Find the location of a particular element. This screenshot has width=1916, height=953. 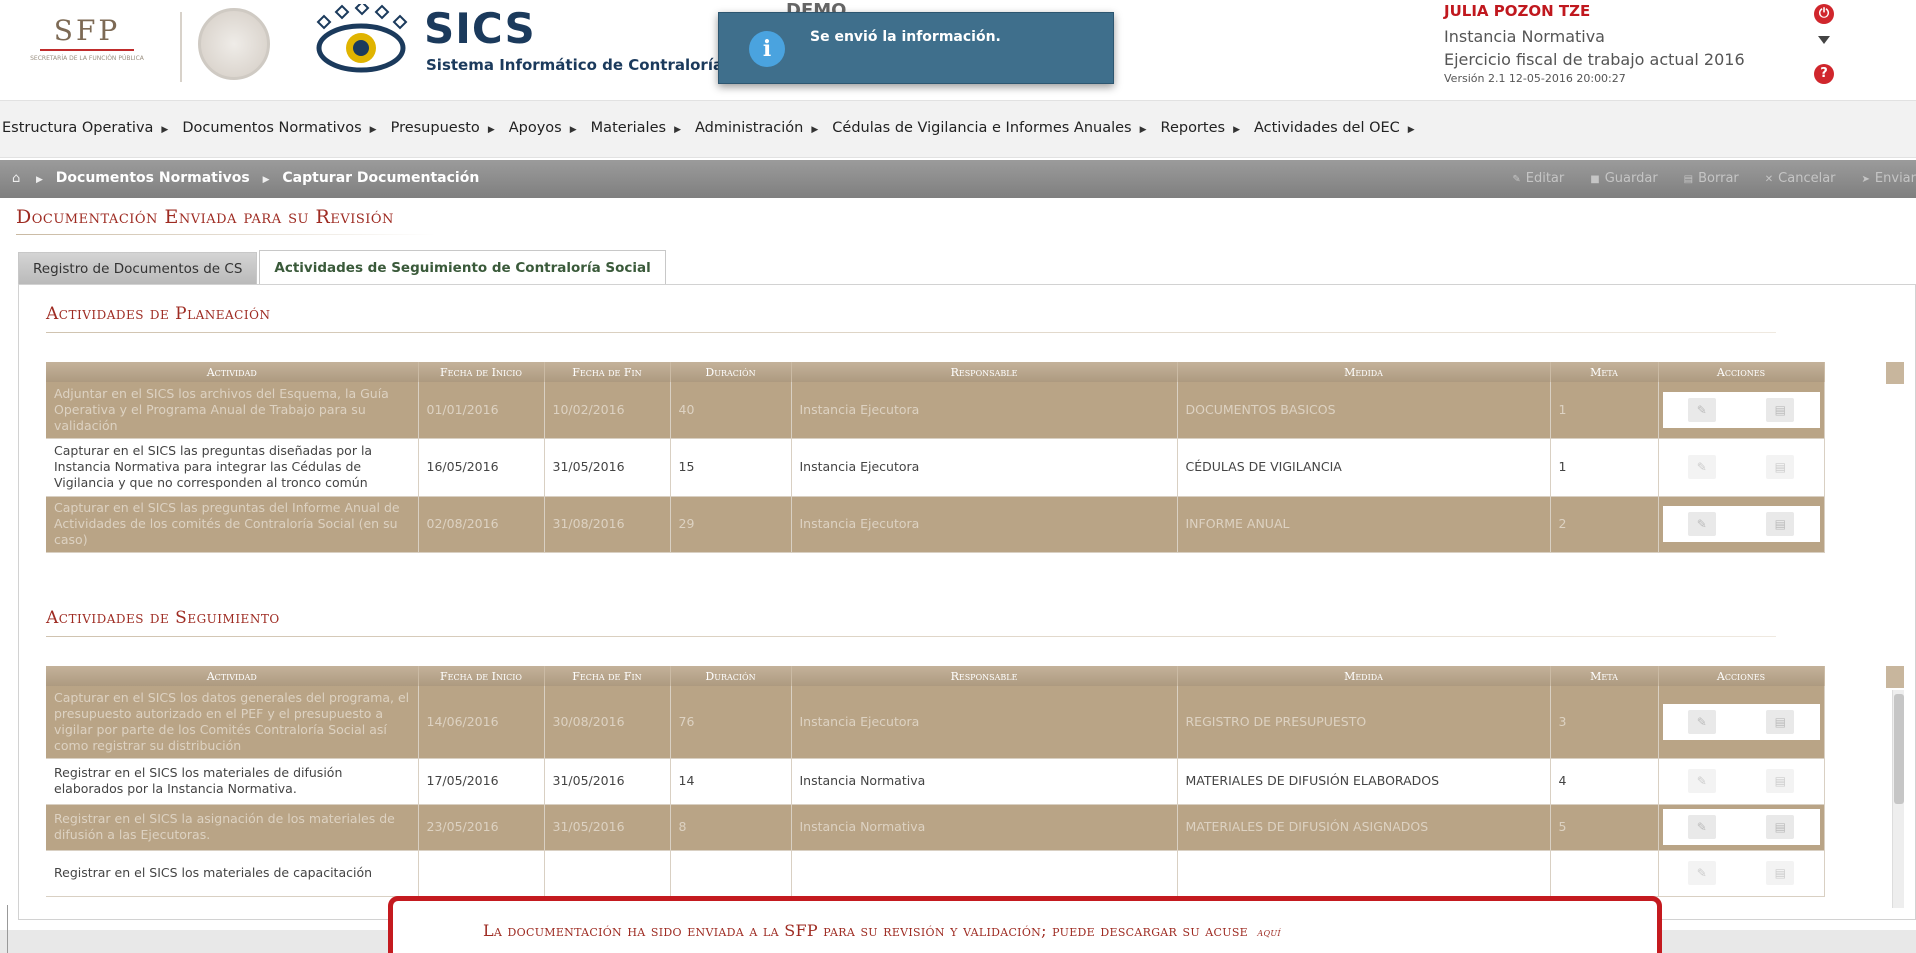

edit-button: ✎ Editar is located at coordinates (1538, 178).